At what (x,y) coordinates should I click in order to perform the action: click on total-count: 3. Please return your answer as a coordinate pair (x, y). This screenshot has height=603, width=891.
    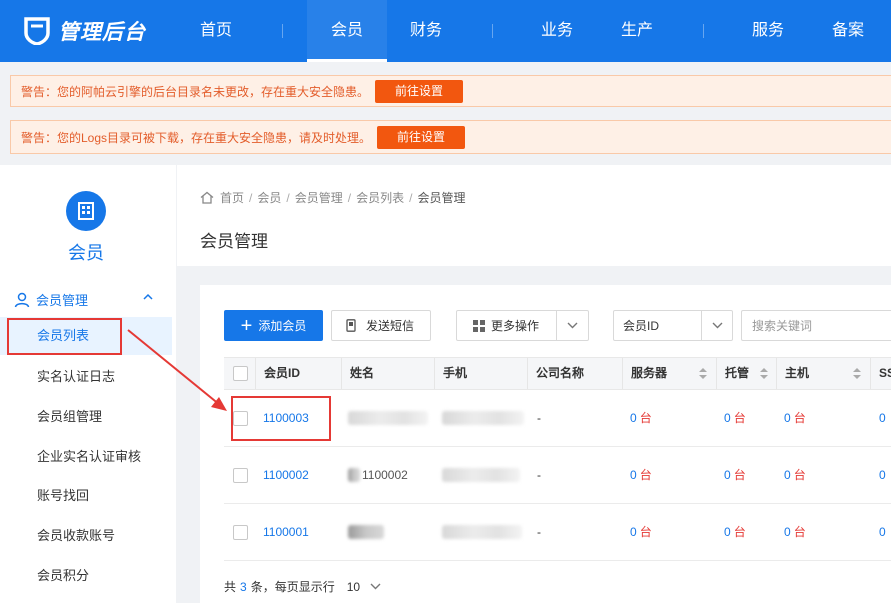
    Looking at the image, I should click on (243, 586).